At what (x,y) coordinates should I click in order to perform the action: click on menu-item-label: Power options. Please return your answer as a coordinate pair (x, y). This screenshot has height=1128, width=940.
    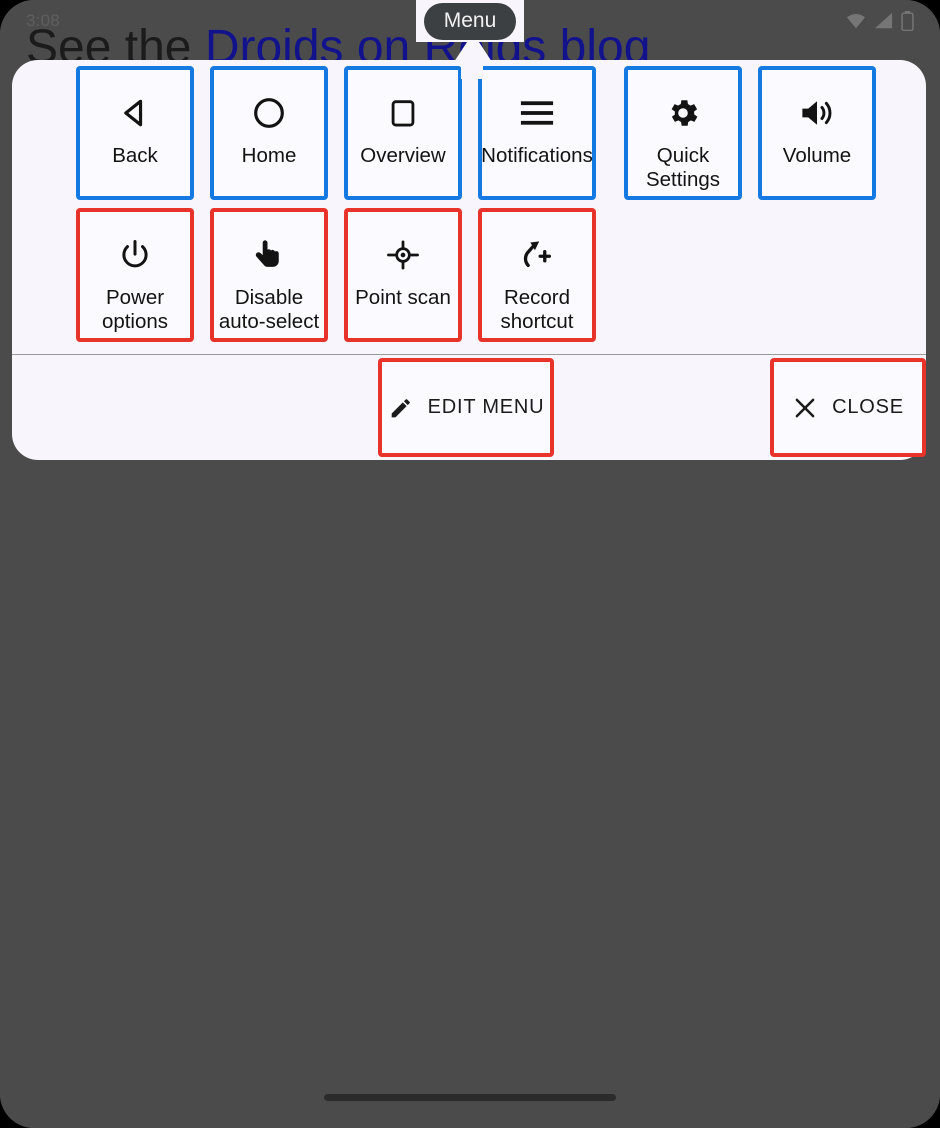
    Looking at the image, I should click on (135, 309).